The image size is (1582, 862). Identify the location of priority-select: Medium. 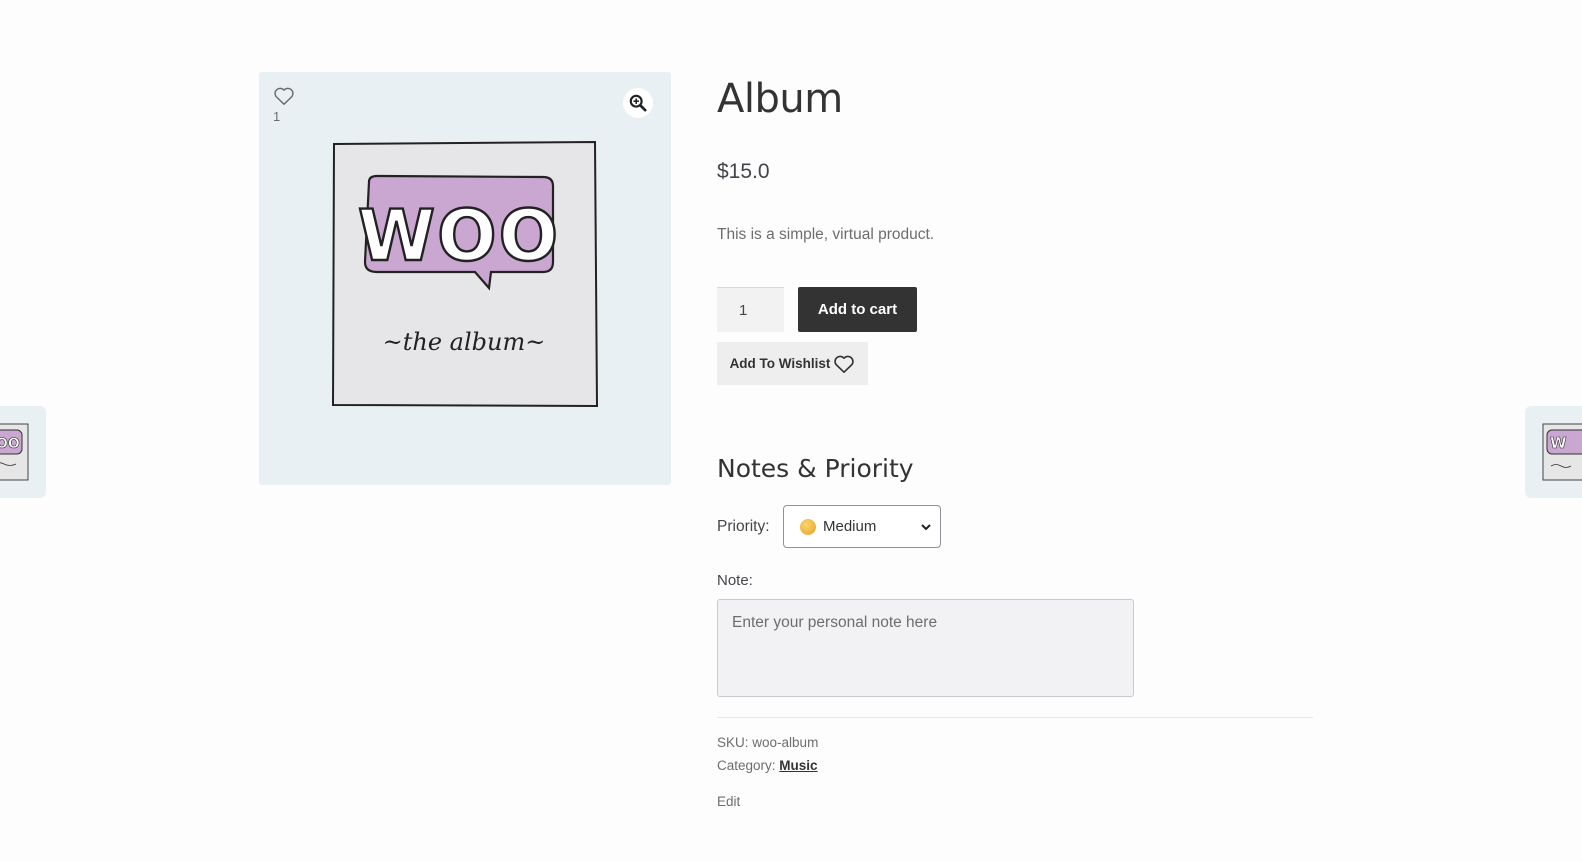
(862, 526).